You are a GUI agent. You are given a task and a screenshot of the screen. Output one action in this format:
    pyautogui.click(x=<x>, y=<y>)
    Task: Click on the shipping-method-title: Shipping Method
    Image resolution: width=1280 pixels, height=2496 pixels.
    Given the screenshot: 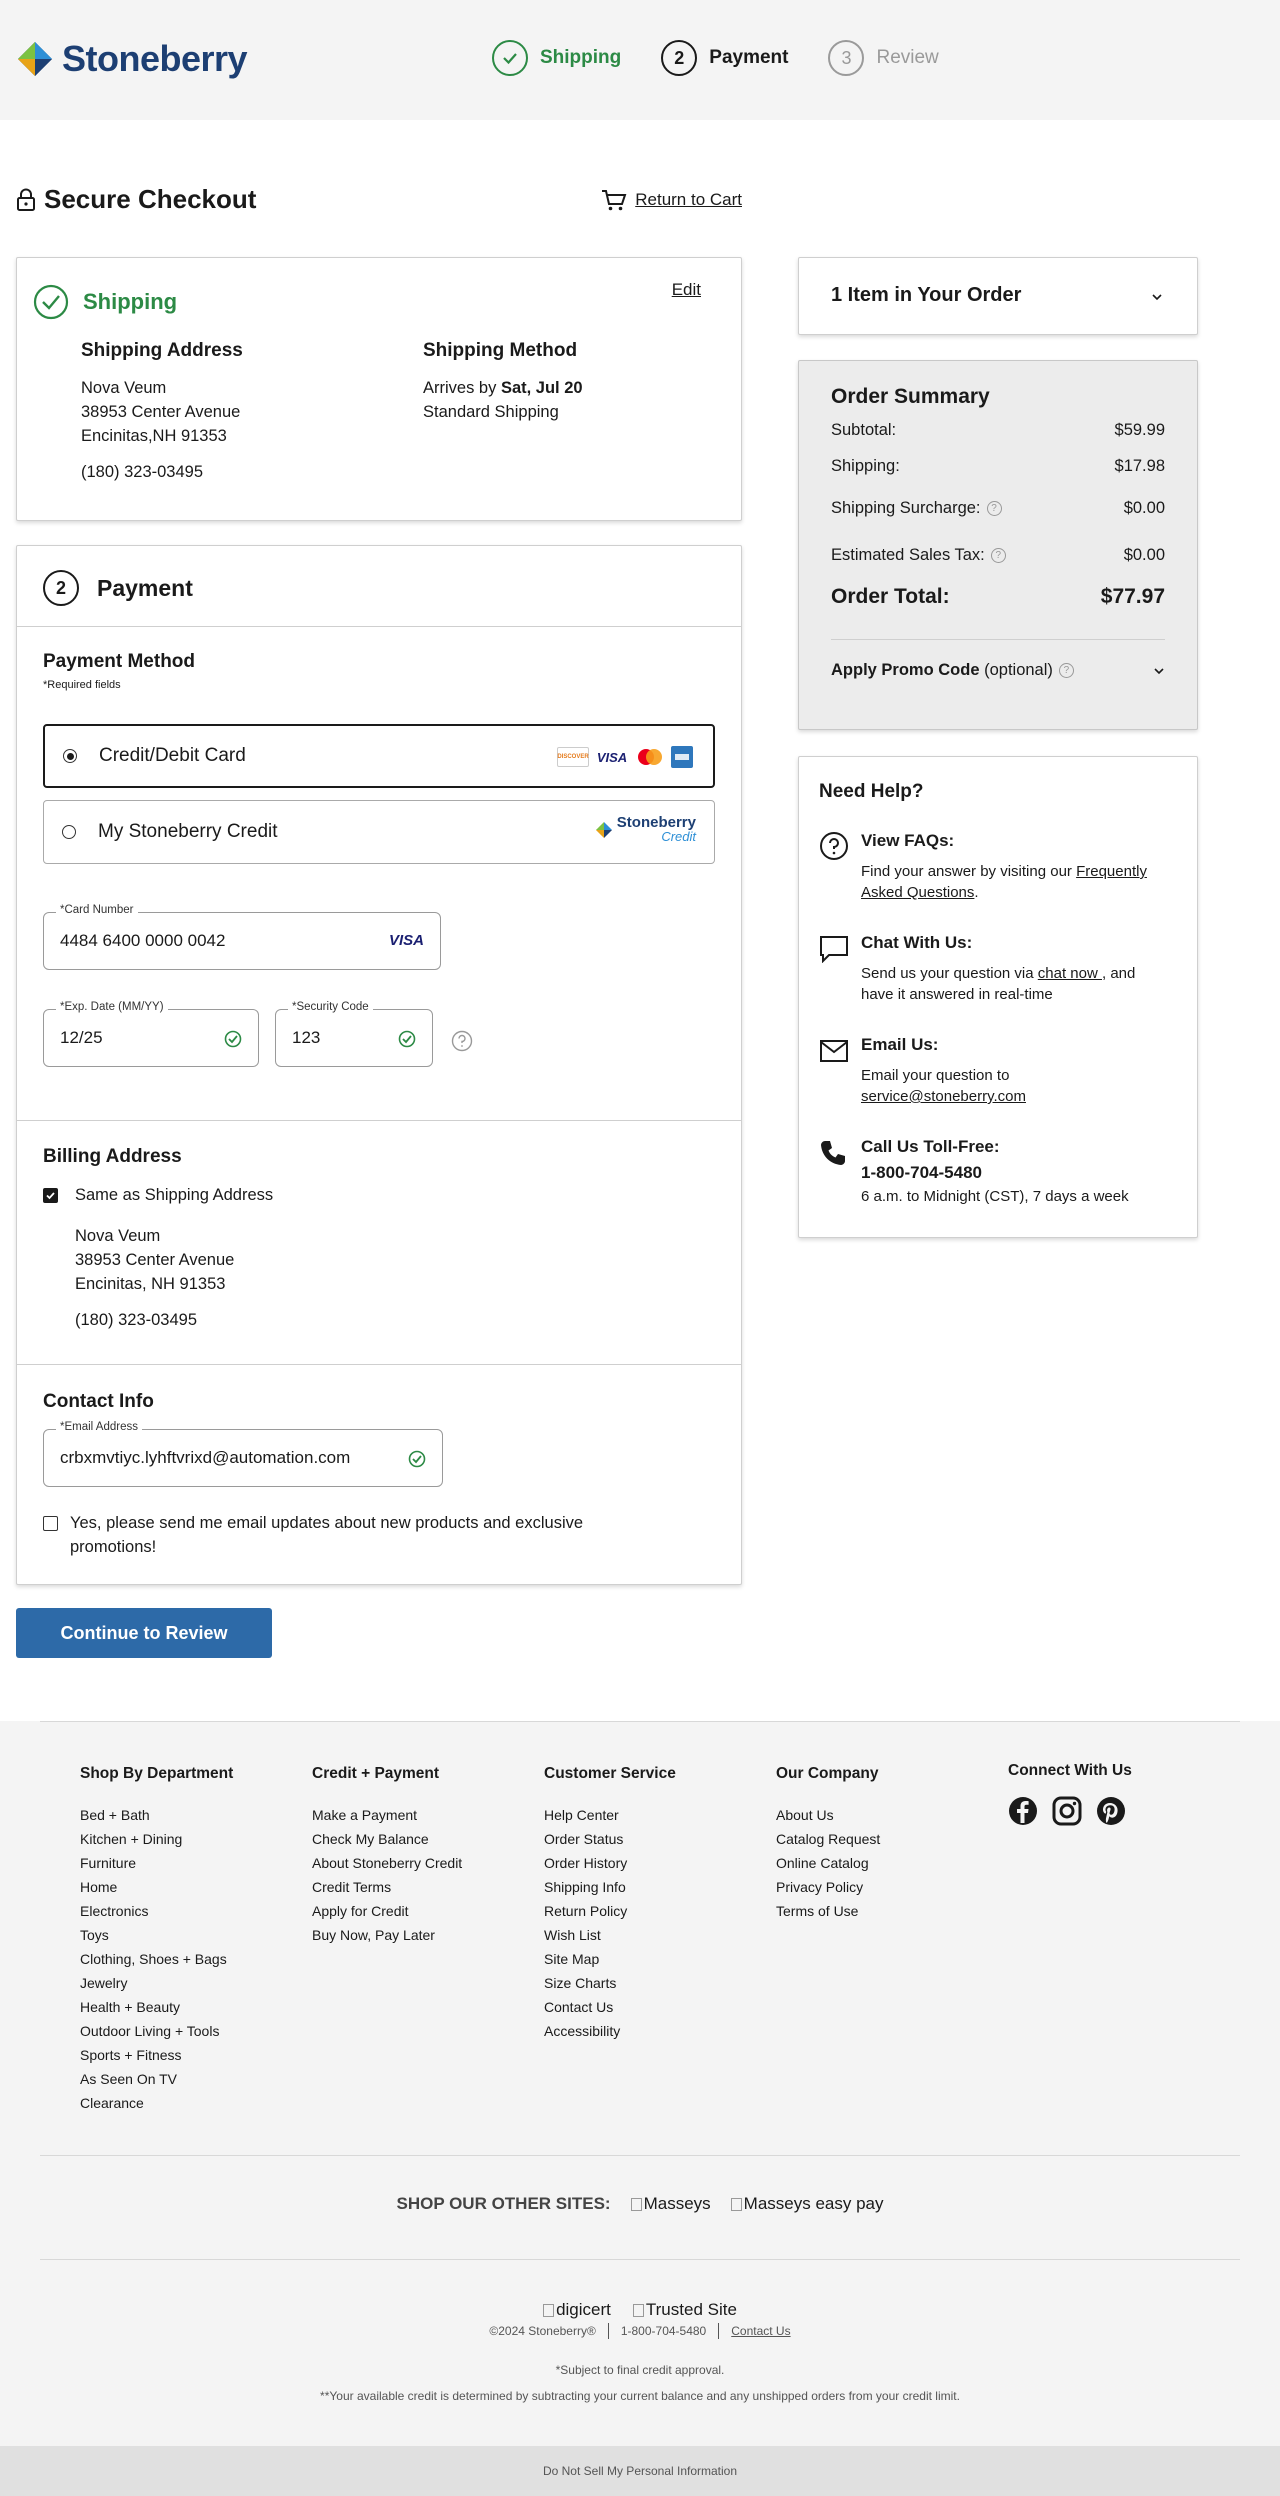 What is the action you would take?
    pyautogui.click(x=500, y=350)
    